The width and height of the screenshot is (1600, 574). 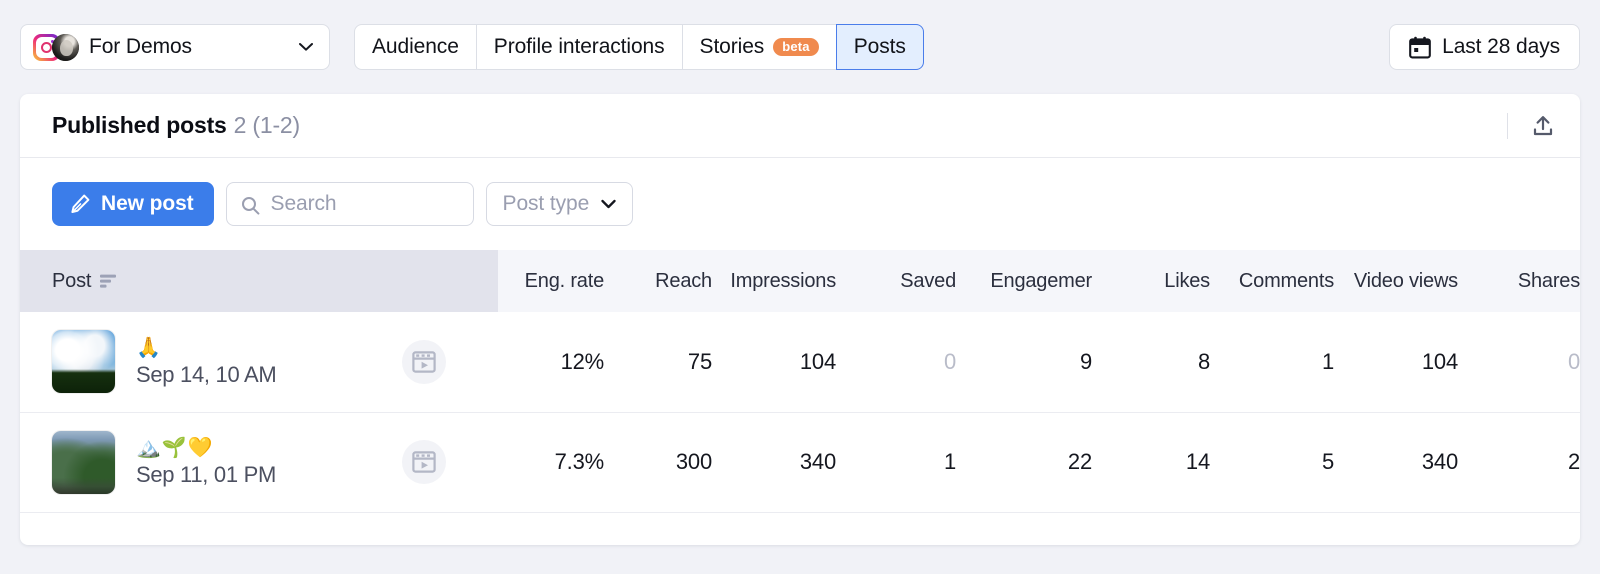 What do you see at coordinates (658, 362) in the screenshot?
I see `cell-reach: 75` at bounding box center [658, 362].